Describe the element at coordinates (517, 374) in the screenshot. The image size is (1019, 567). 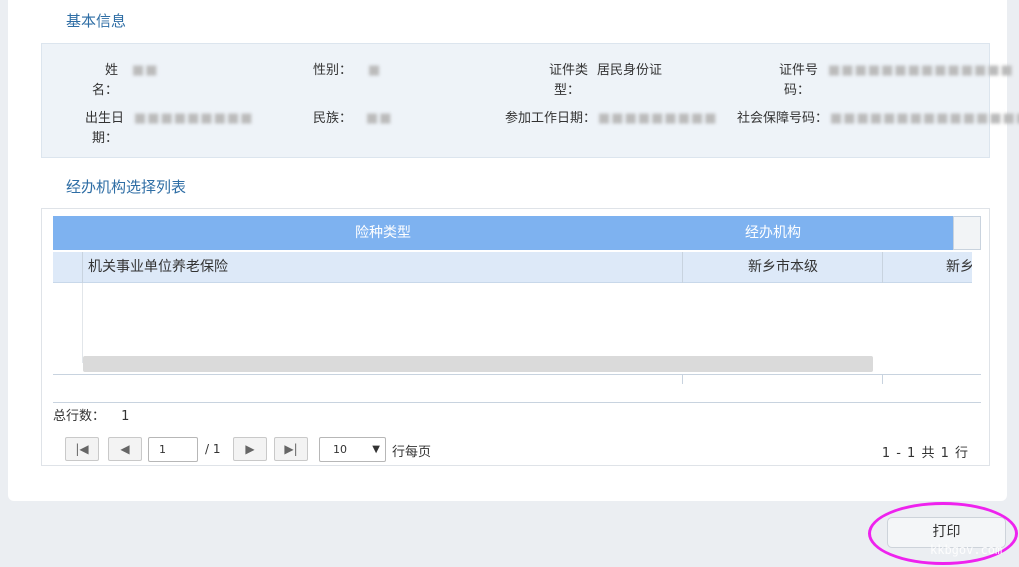
I see `grid-footer-top-line` at that location.